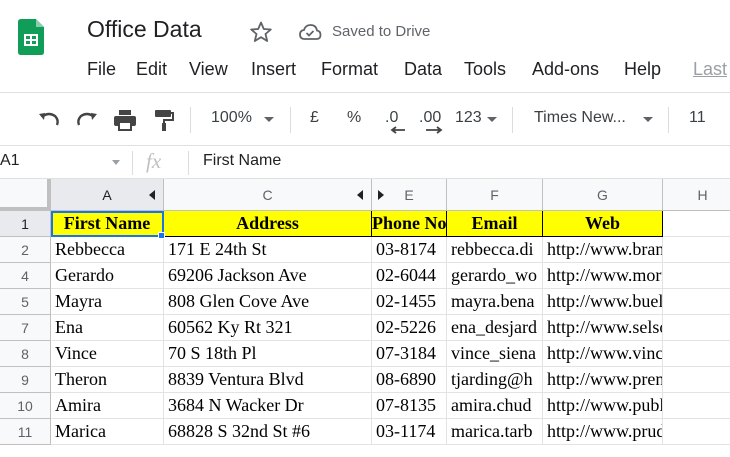 The width and height of the screenshot is (730, 457). What do you see at coordinates (603, 276) in the screenshot?
I see `data-cell: http://www.morrisdow` at bounding box center [603, 276].